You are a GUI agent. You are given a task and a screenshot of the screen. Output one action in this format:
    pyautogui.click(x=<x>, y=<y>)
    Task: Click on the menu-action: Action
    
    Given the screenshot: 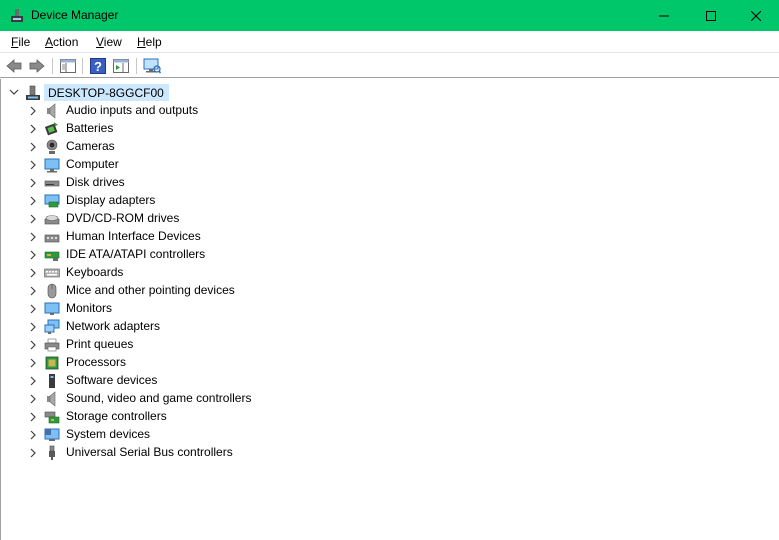 What is the action you would take?
    pyautogui.click(x=61, y=42)
    